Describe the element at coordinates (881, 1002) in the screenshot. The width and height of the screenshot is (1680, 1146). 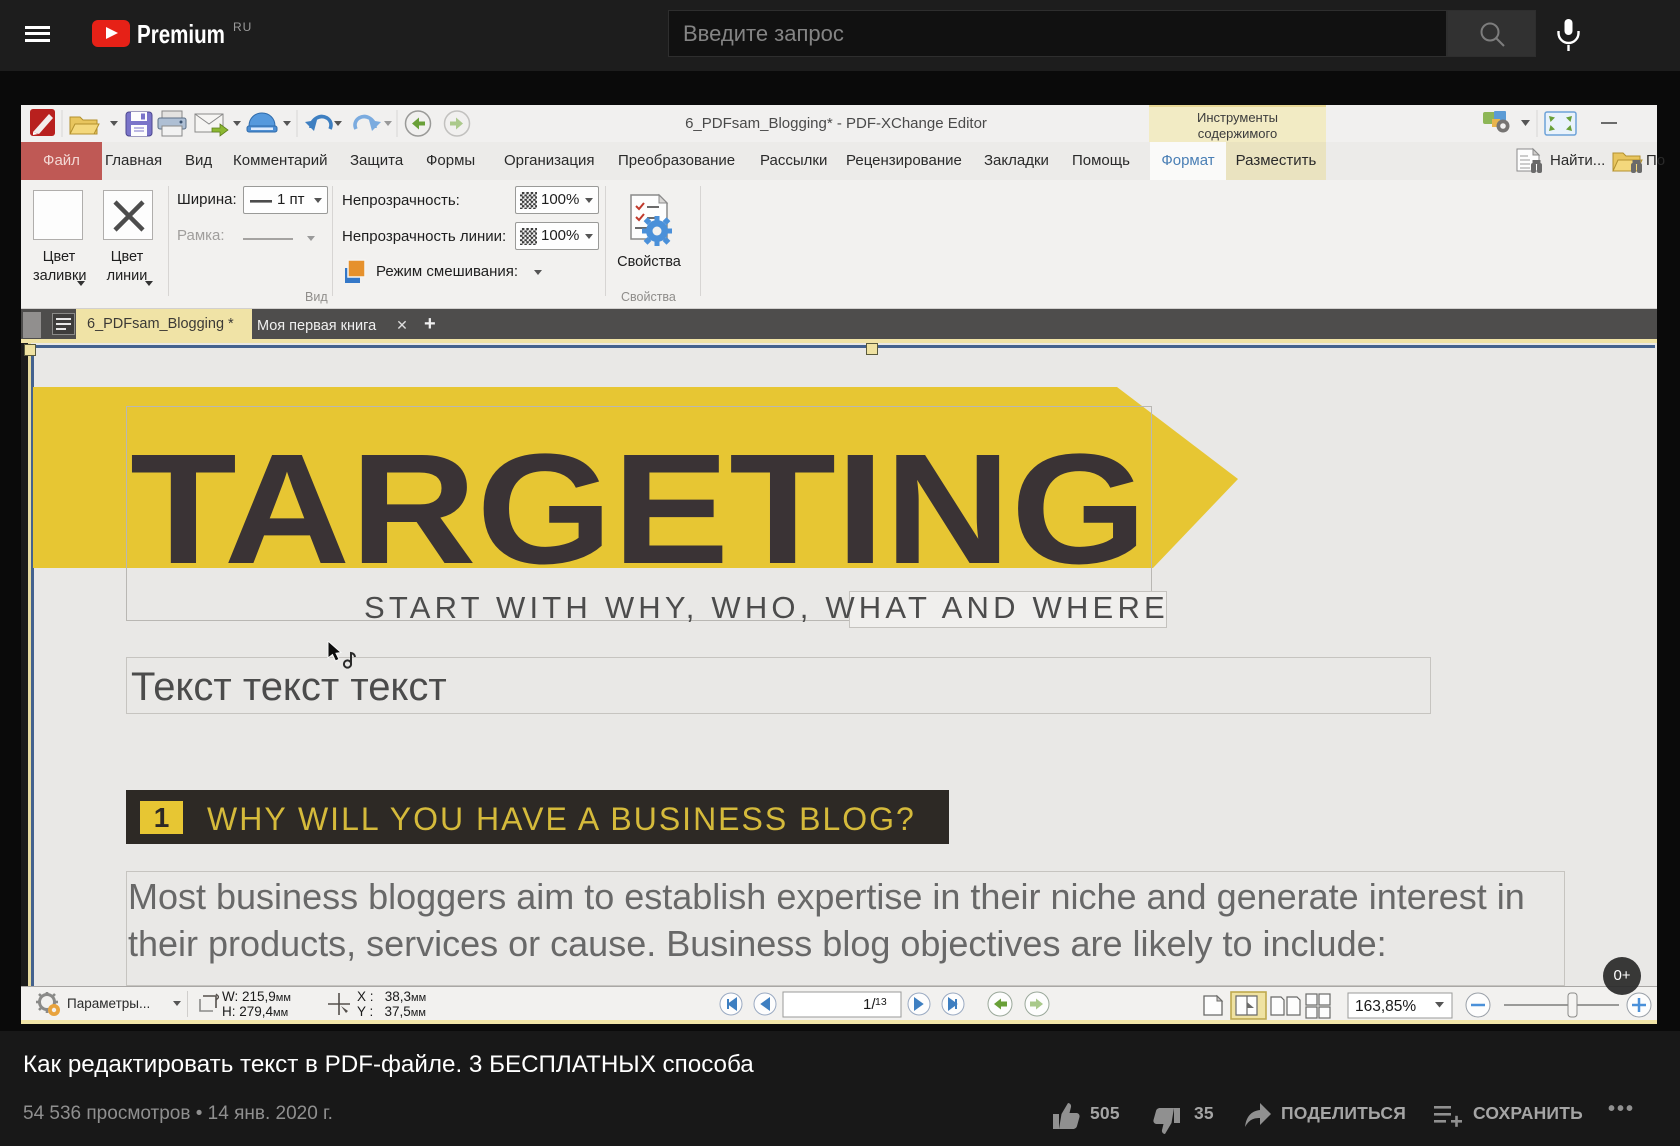
I see `svg-text: 13` at that location.